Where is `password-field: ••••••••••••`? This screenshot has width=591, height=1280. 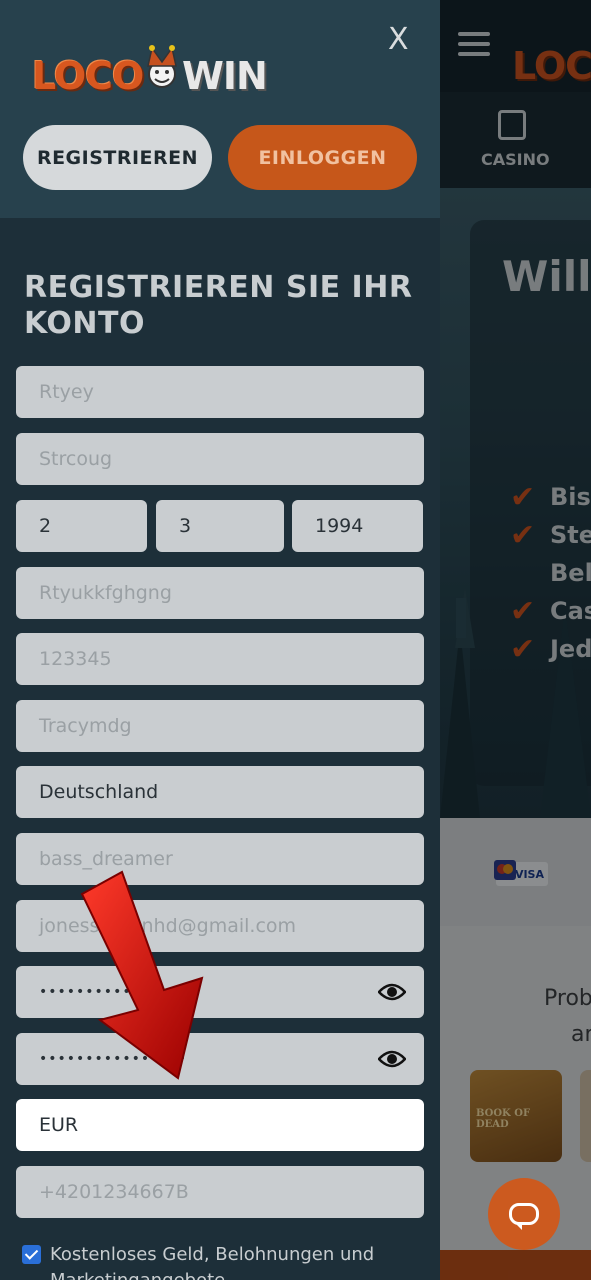 password-field: •••••••••••• is located at coordinates (220, 992).